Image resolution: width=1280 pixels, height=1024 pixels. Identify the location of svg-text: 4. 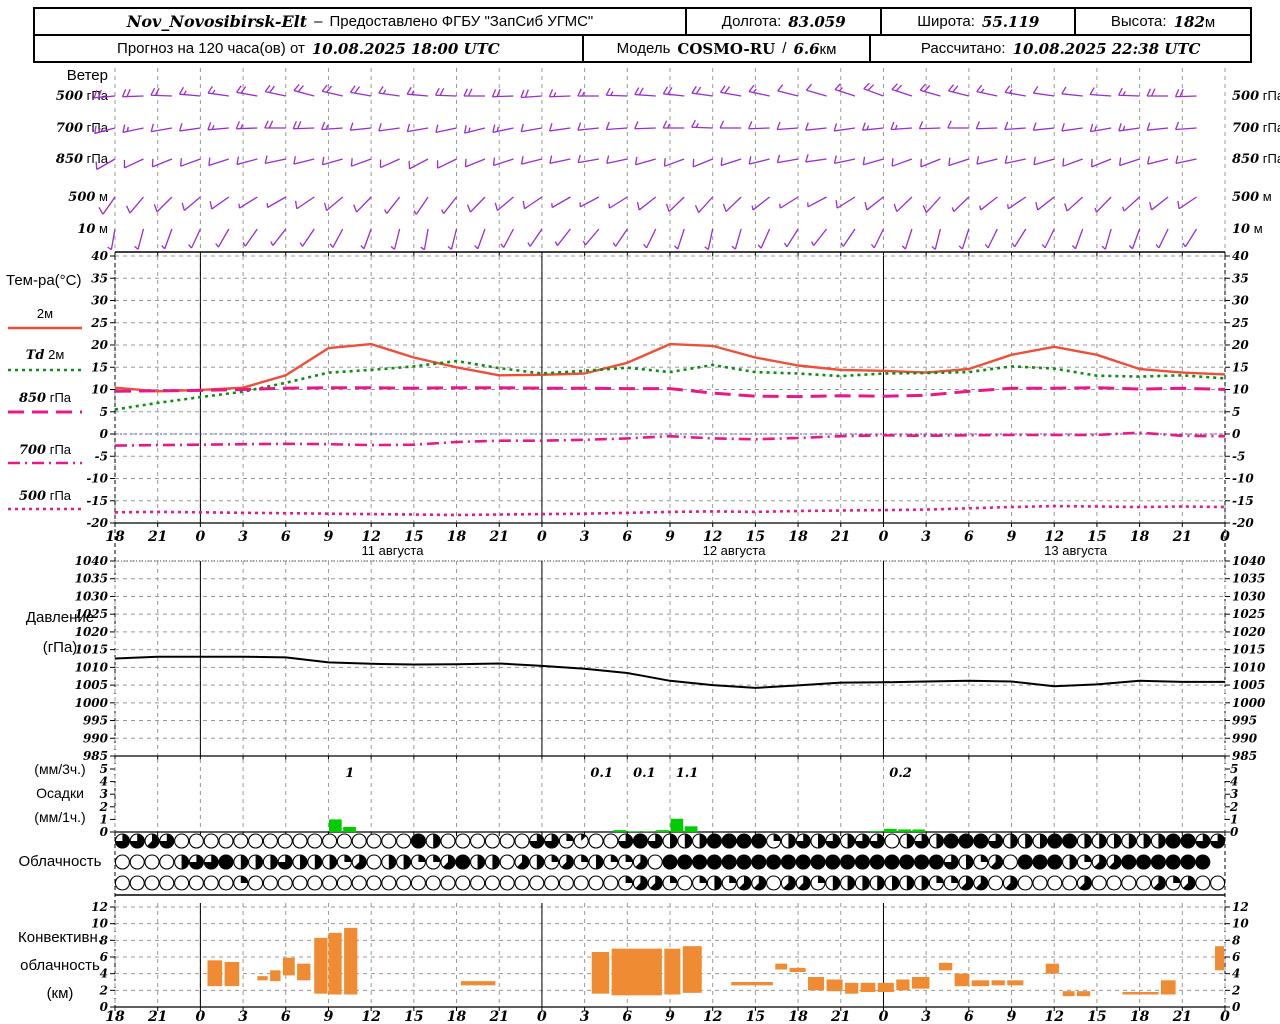
(1234, 782).